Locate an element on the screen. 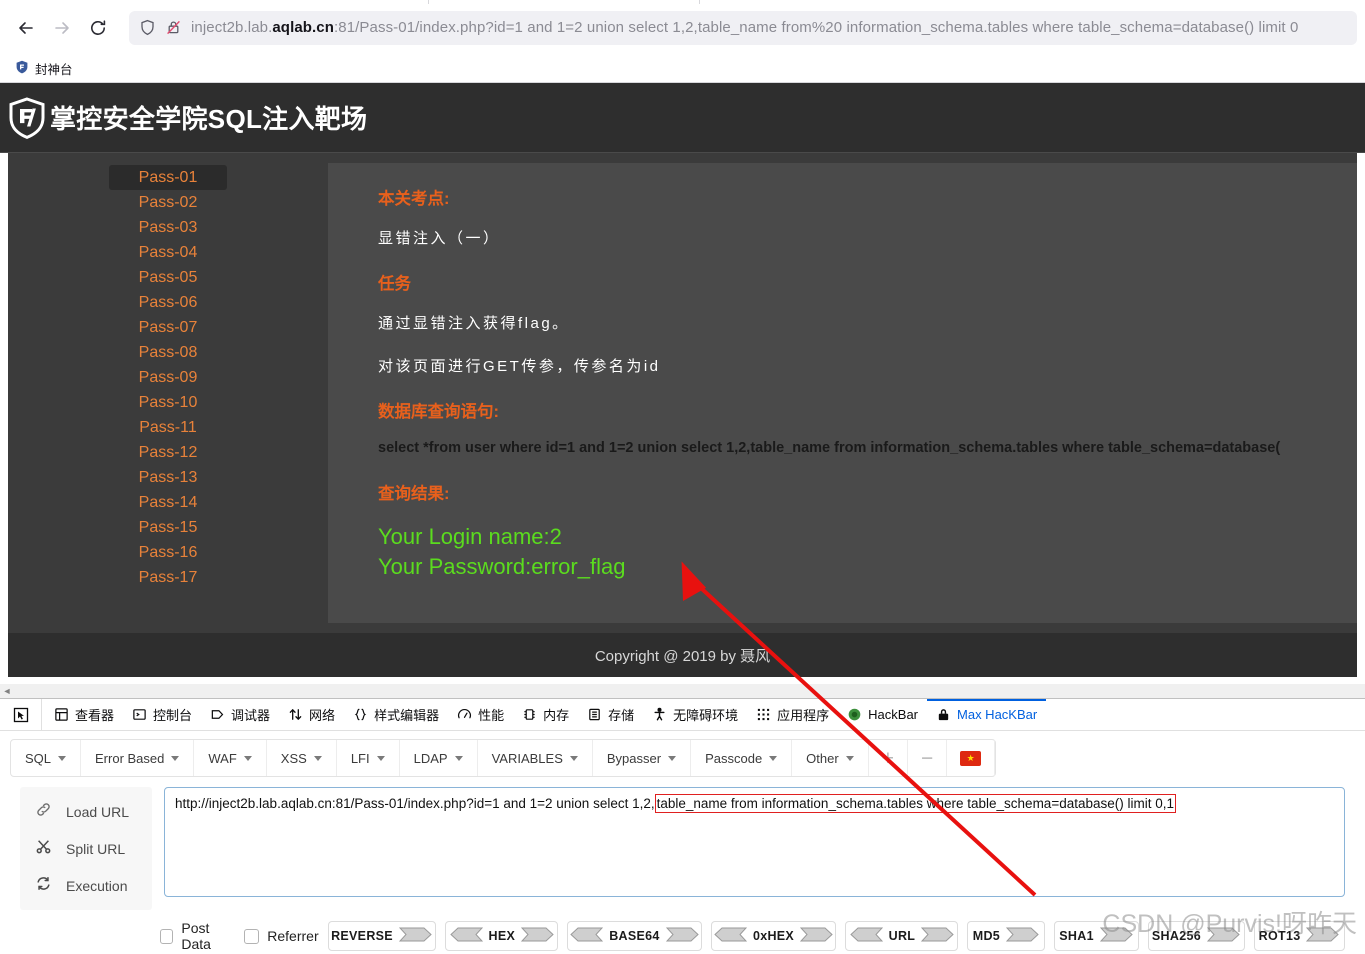  heading-query-result: 查询结果: is located at coordinates (414, 494).